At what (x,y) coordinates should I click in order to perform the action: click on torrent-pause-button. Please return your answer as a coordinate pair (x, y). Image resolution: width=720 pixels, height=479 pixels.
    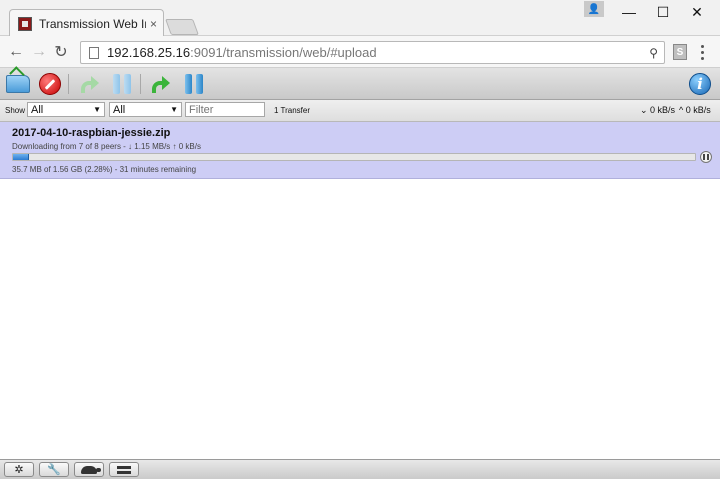
    Looking at the image, I should click on (706, 157).